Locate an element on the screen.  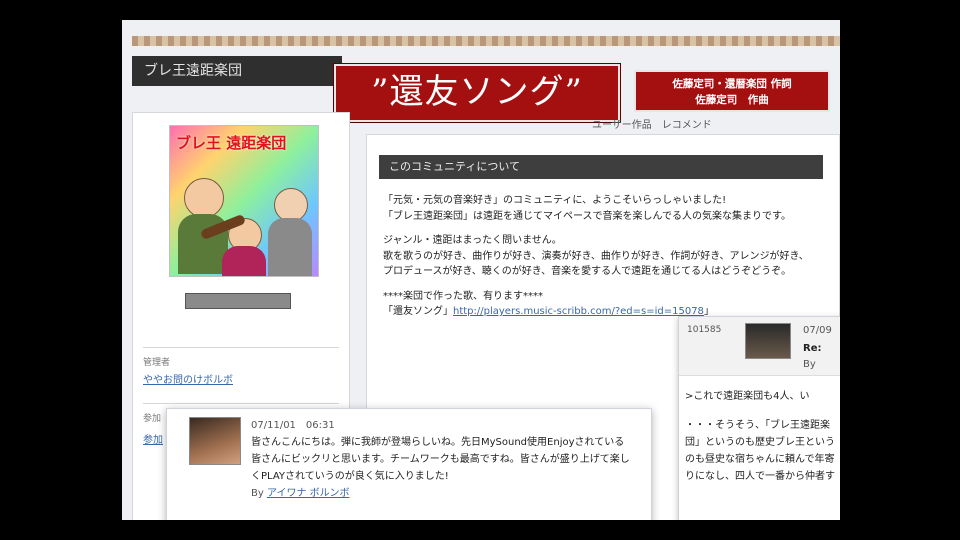
comment-text-1: >これで遠距楽団も4人、い is located at coordinates (747, 396).